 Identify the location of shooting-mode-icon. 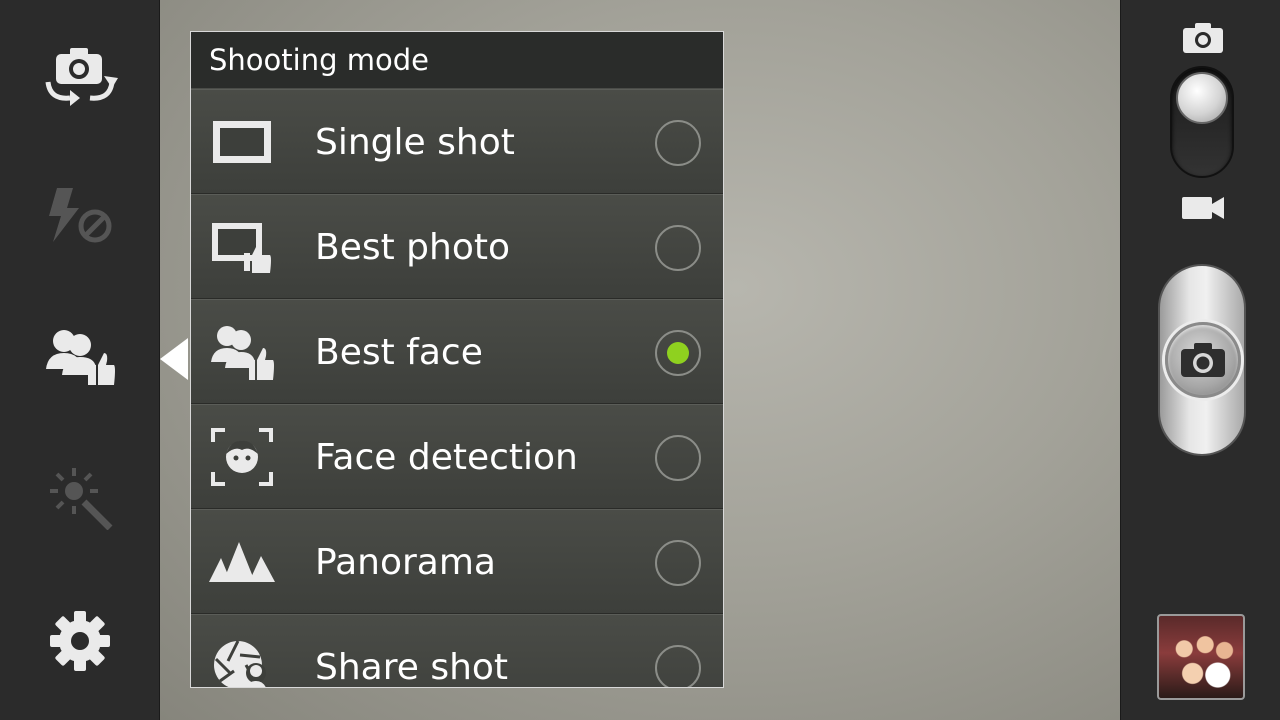
(80, 357).